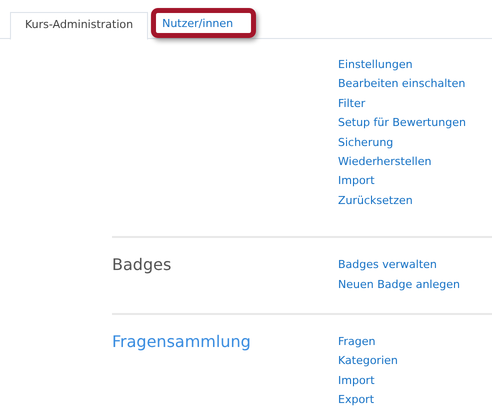 Image resolution: width=492 pixels, height=414 pixels. Describe the element at coordinates (142, 264) in the screenshot. I see `section-heading: Badges` at that location.